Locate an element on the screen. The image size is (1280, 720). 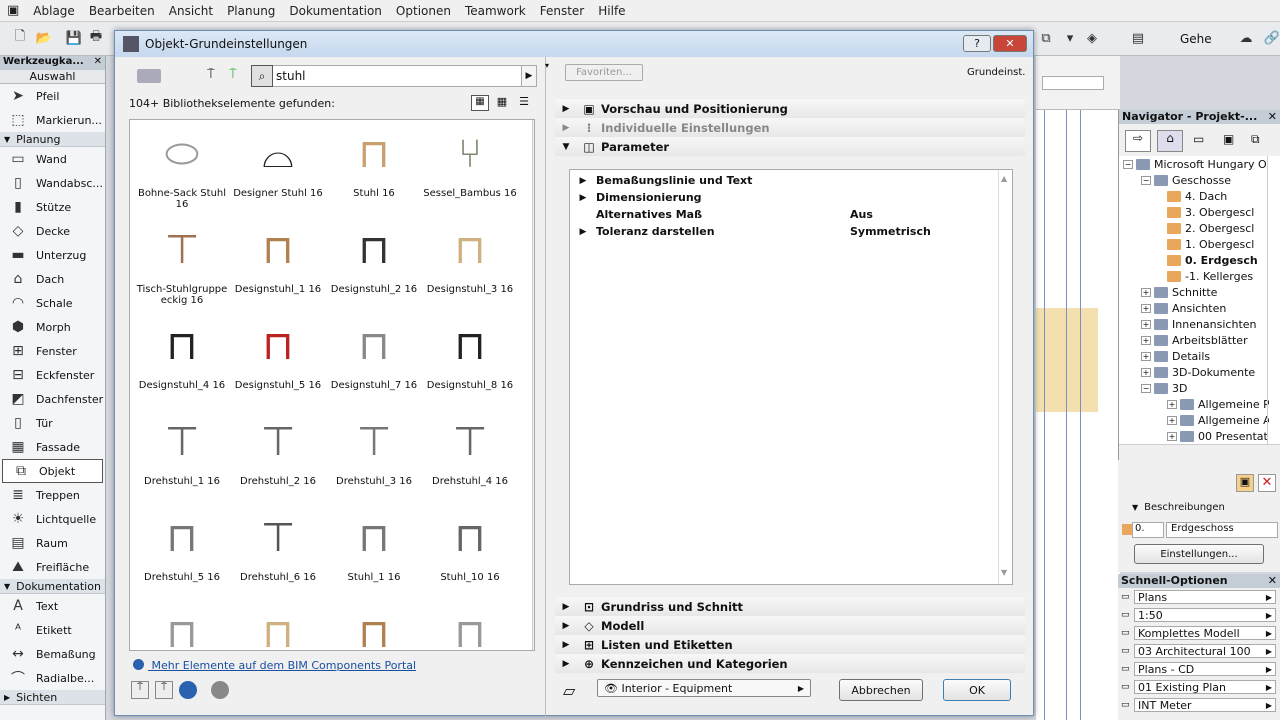
quick-option: 1:50 ▶ ▭ is located at coordinates (1198, 615).